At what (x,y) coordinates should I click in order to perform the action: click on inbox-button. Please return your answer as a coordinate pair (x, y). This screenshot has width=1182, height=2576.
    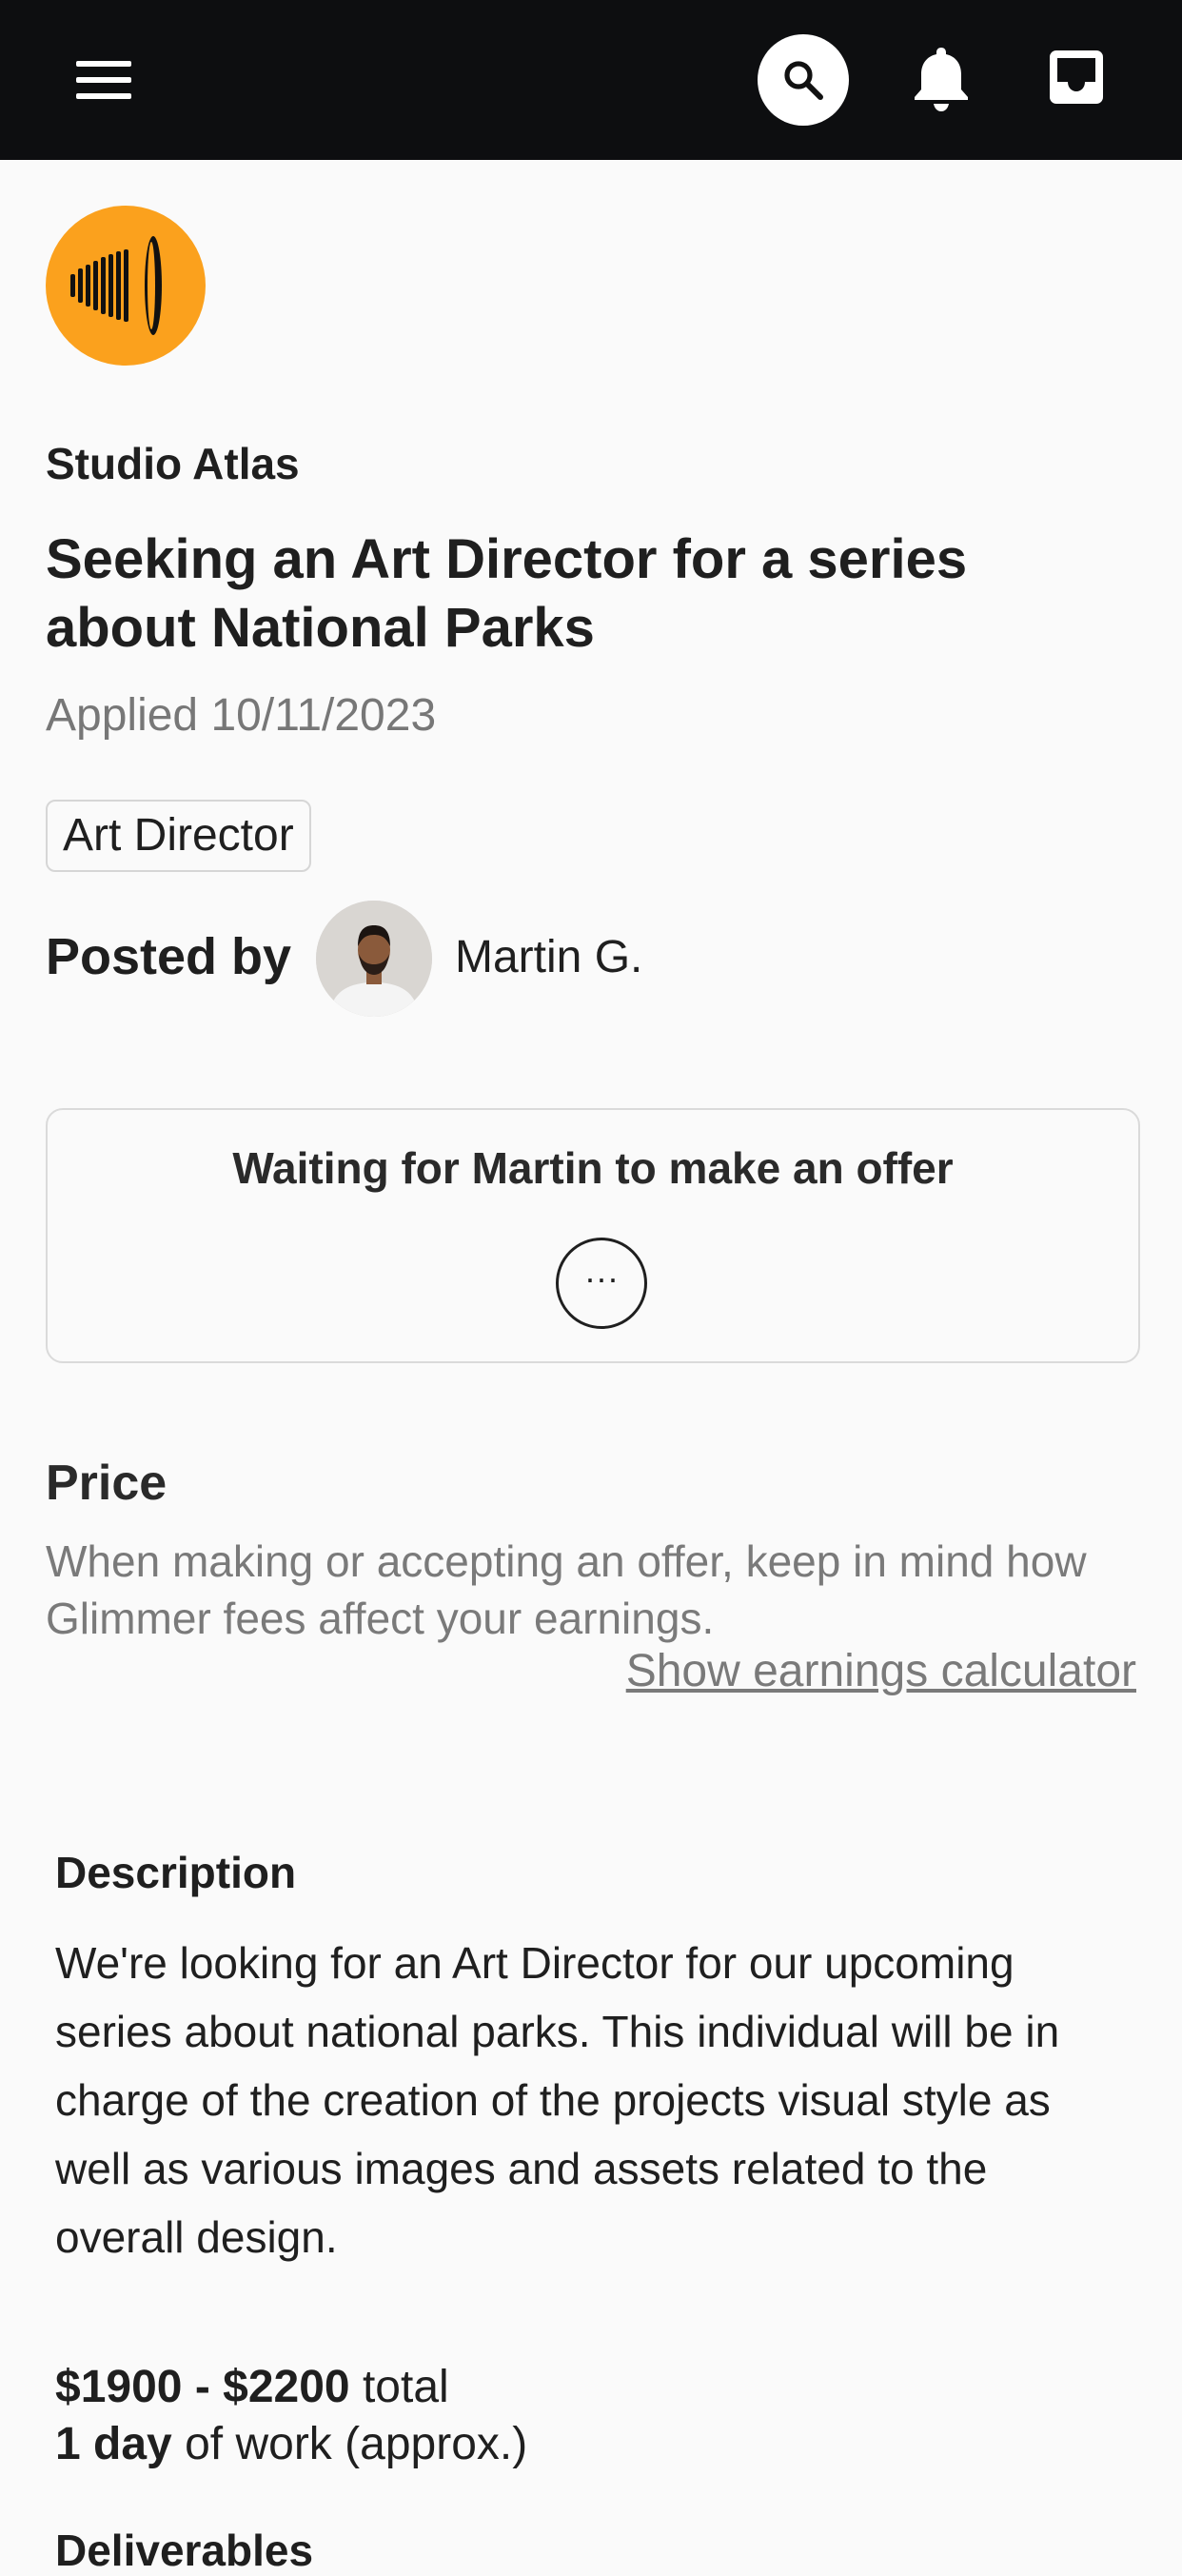
    Looking at the image, I should click on (1076, 77).